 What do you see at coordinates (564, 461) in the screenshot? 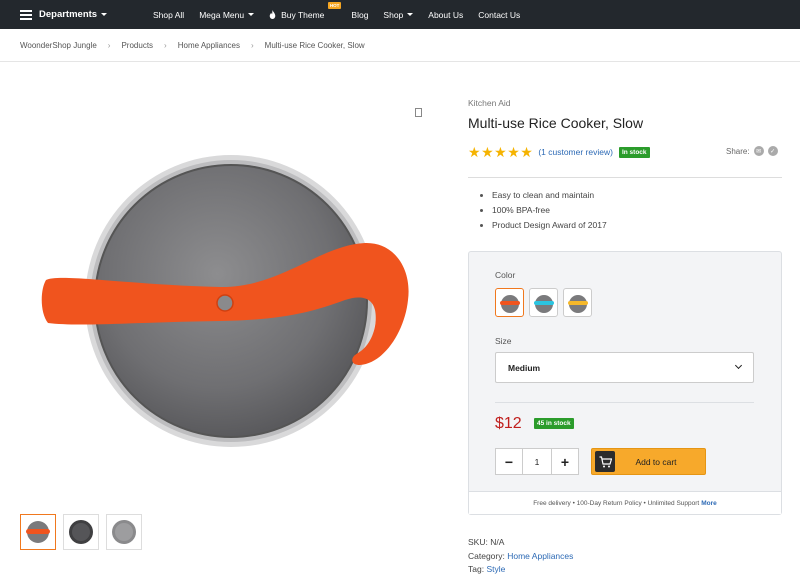
I see `increase-quantity-button: +` at bounding box center [564, 461].